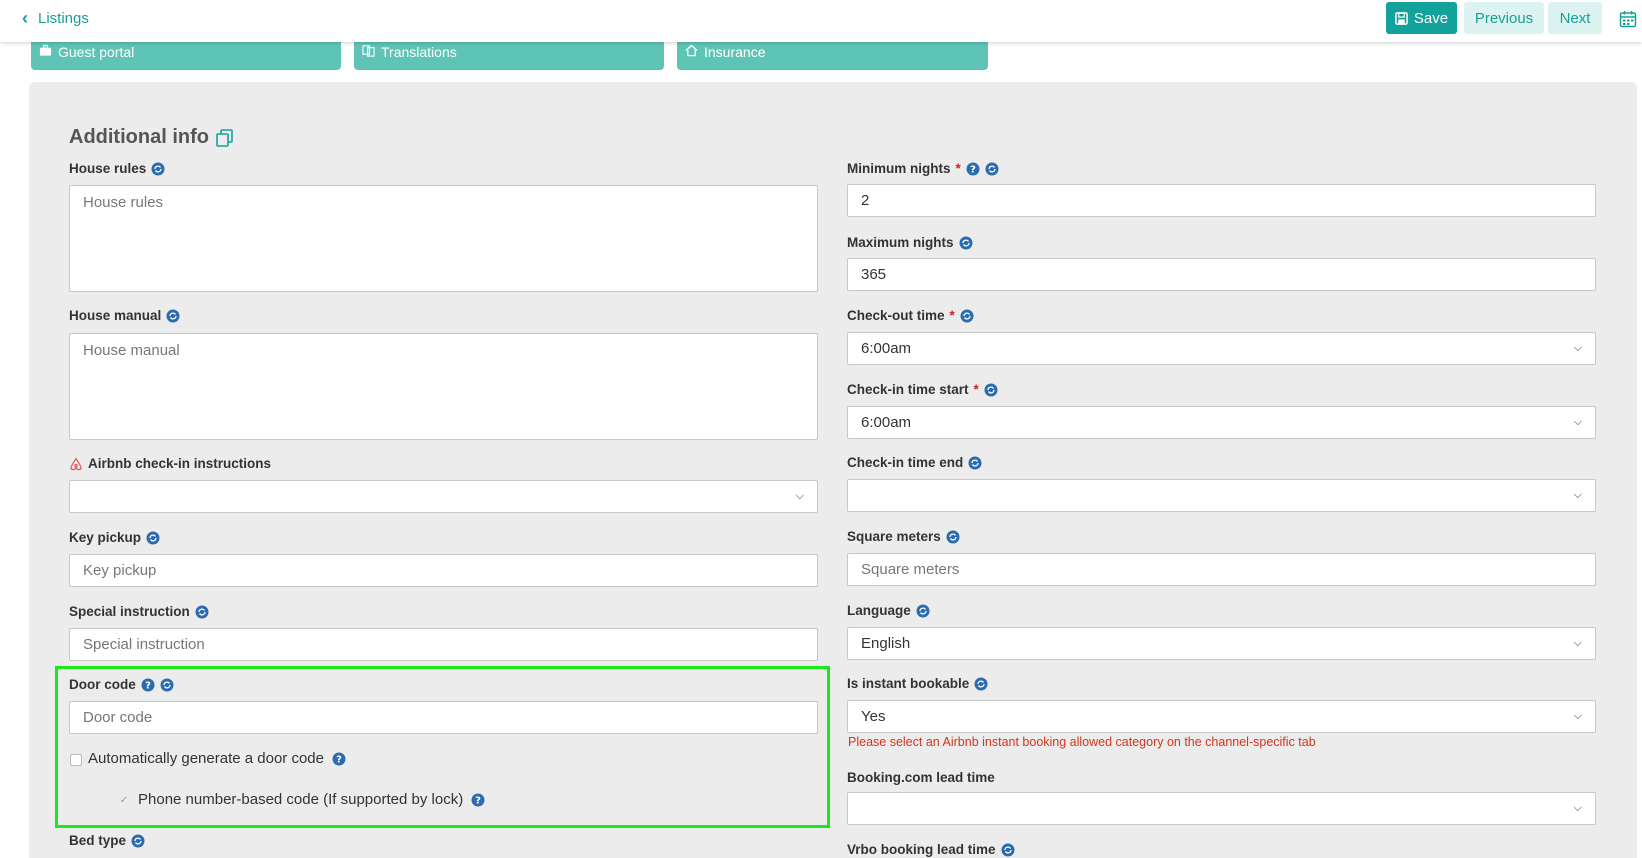 The image size is (1642, 858). Describe the element at coordinates (225, 138) in the screenshot. I see `copy-icon` at that location.